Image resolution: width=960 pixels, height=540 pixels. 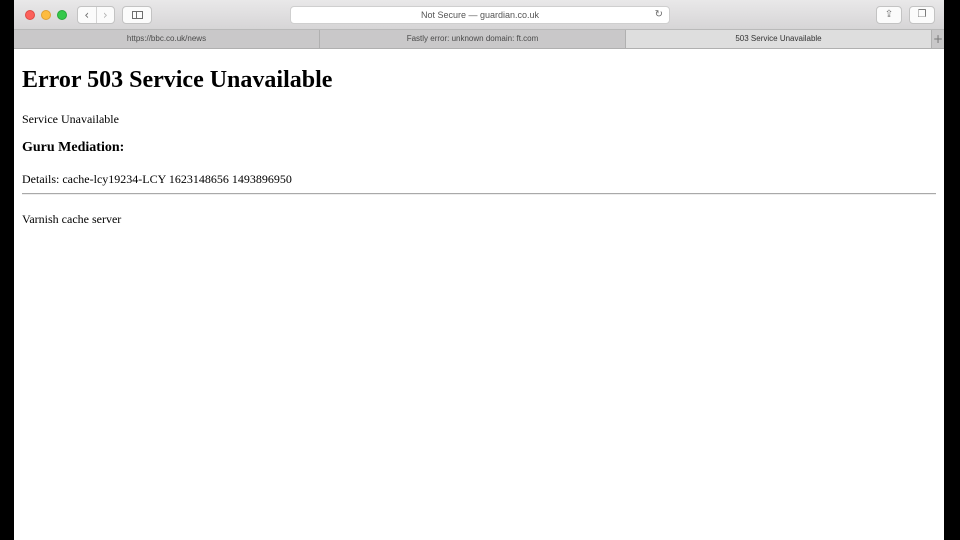 What do you see at coordinates (479, 194) in the screenshot?
I see `divider` at bounding box center [479, 194].